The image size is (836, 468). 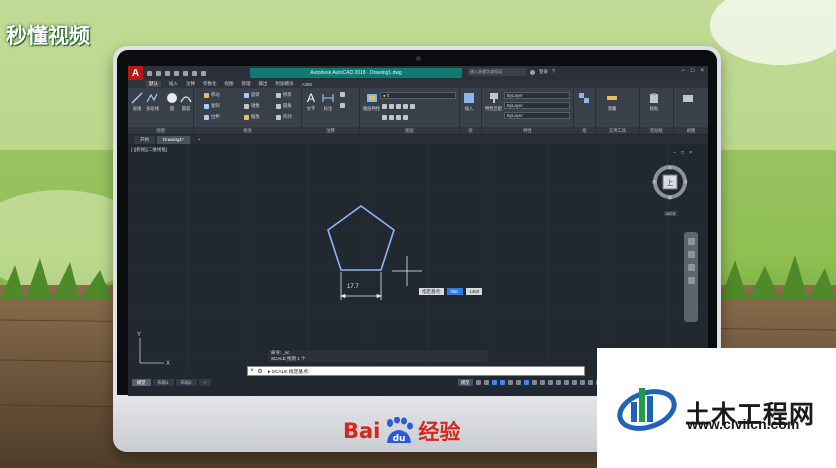 What do you see at coordinates (176, 73) in the screenshot?
I see `save-as-icon` at bounding box center [176, 73].